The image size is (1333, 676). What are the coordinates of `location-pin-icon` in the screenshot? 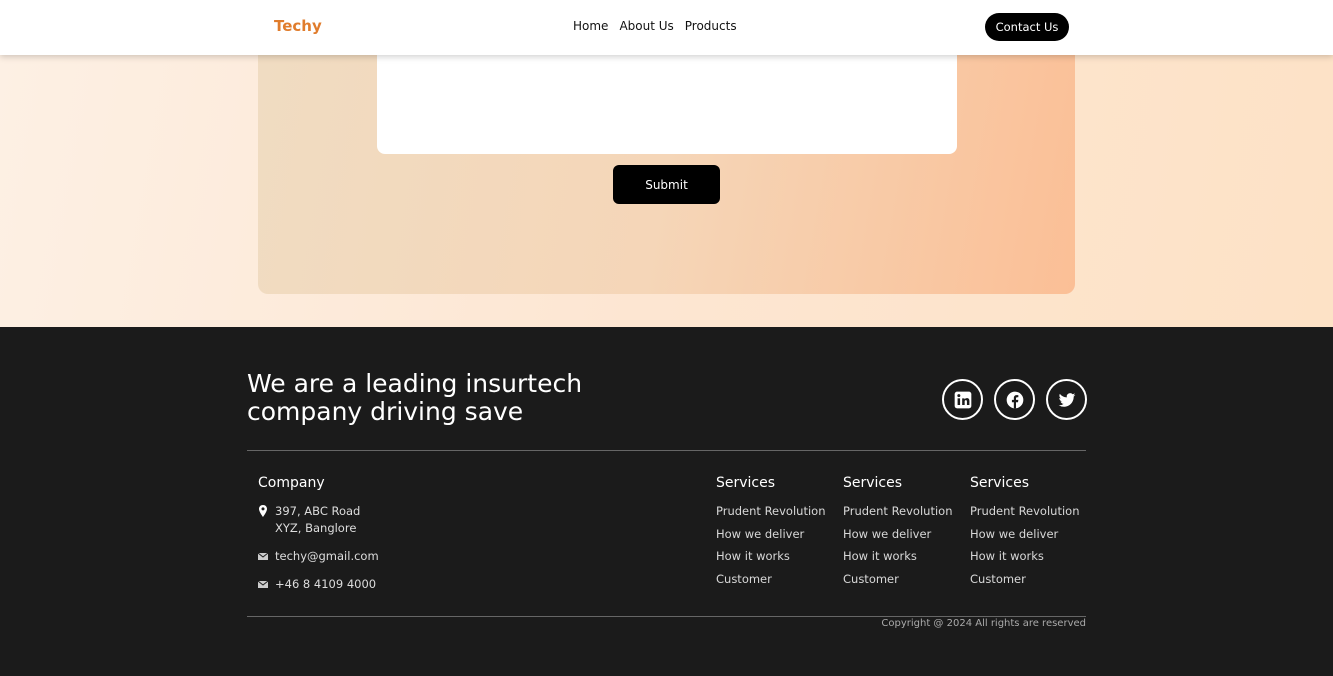 It's located at (263, 511).